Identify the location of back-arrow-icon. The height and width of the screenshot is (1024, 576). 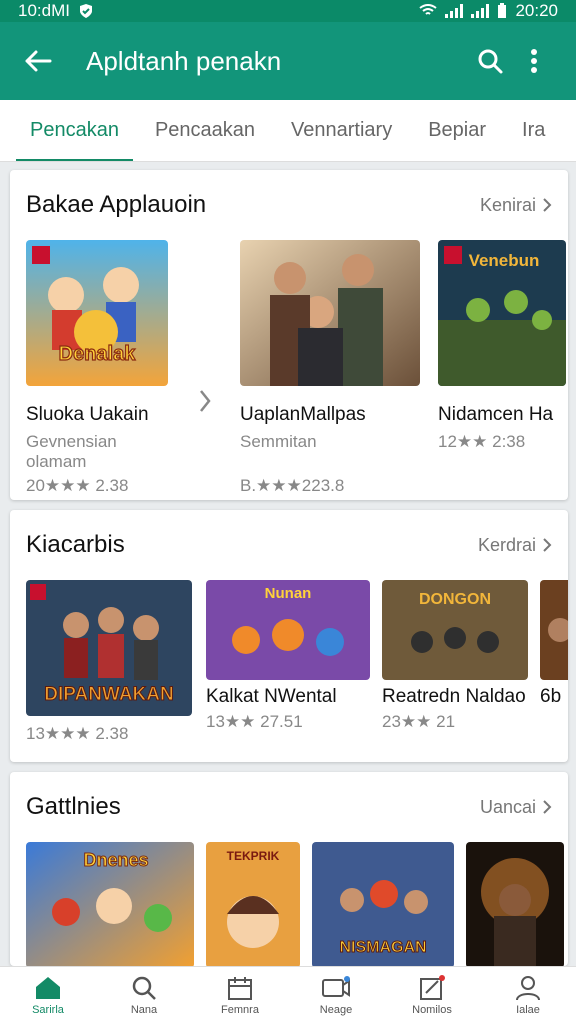
(38, 61).